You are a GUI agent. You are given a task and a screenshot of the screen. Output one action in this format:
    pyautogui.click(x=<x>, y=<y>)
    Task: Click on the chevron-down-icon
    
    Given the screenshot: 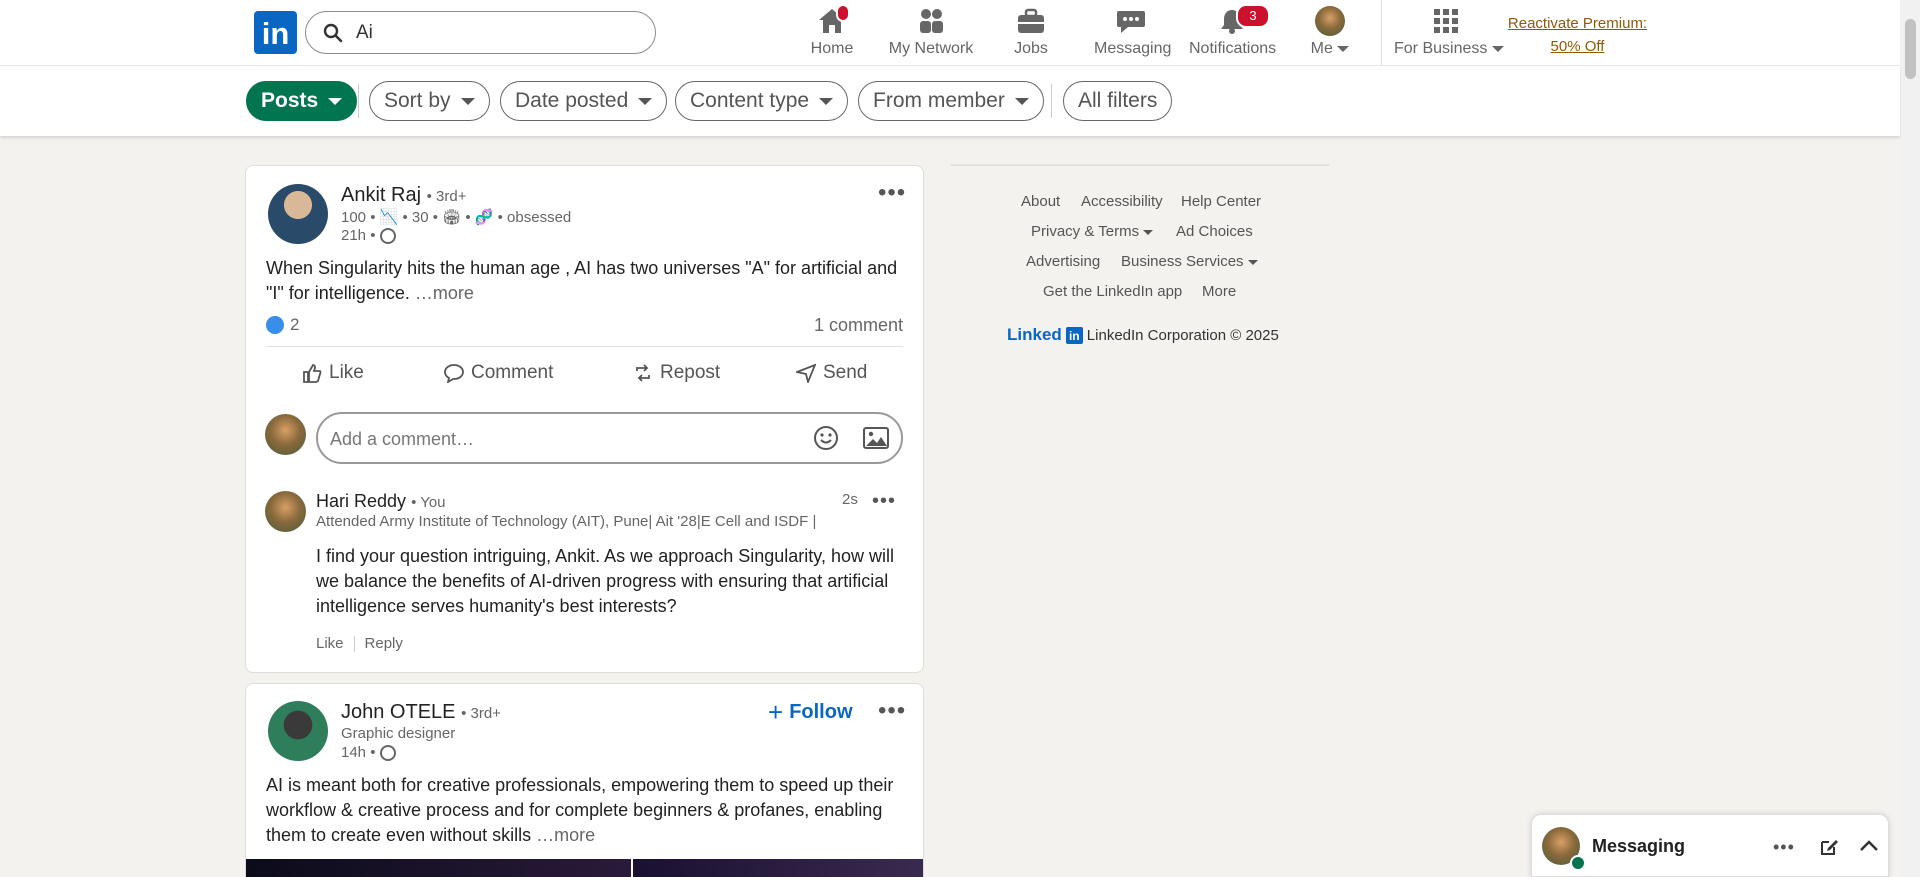 What is the action you would take?
    pyautogui.click(x=1343, y=48)
    